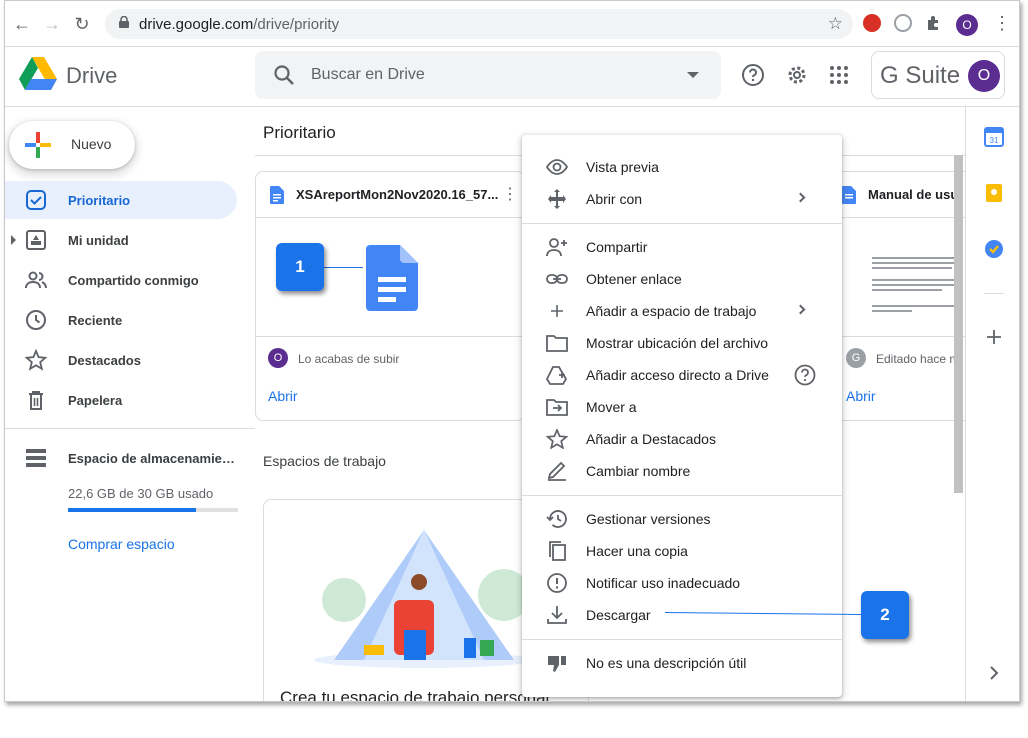 The height and width of the screenshot is (738, 1028). What do you see at coordinates (121, 544) in the screenshot?
I see `buy-storage-link: Comprar espacio` at bounding box center [121, 544].